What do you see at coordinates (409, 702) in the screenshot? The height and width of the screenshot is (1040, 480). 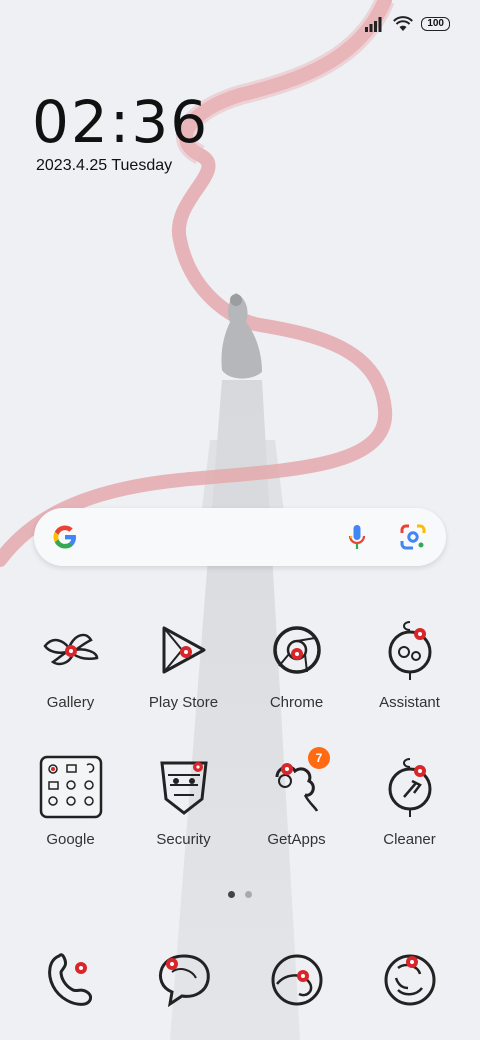 I see `app-label: Assistant` at bounding box center [409, 702].